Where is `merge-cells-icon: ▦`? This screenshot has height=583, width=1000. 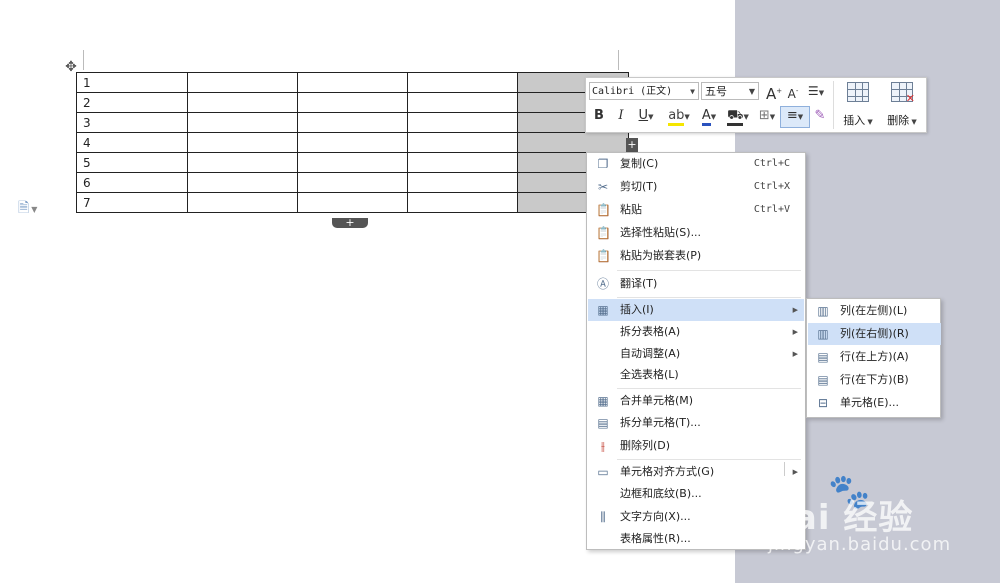 merge-cells-icon: ▦ is located at coordinates (603, 401).